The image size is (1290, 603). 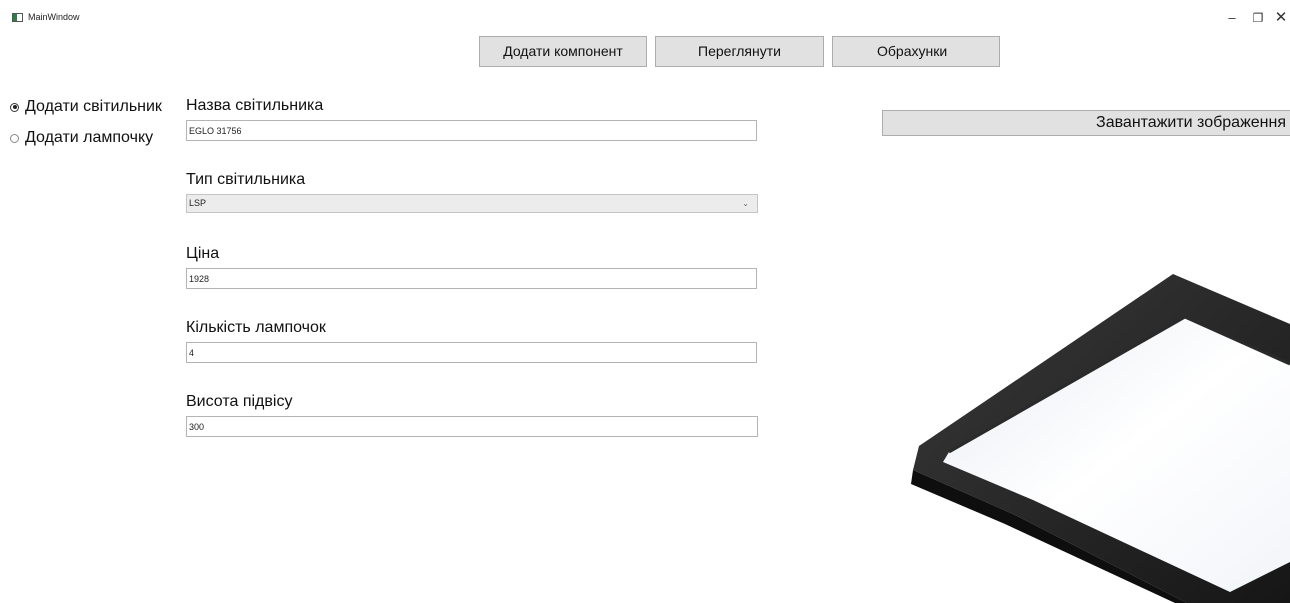 What do you see at coordinates (472, 203) in the screenshot?
I see `fixture-type-select: LSP ⌄` at bounding box center [472, 203].